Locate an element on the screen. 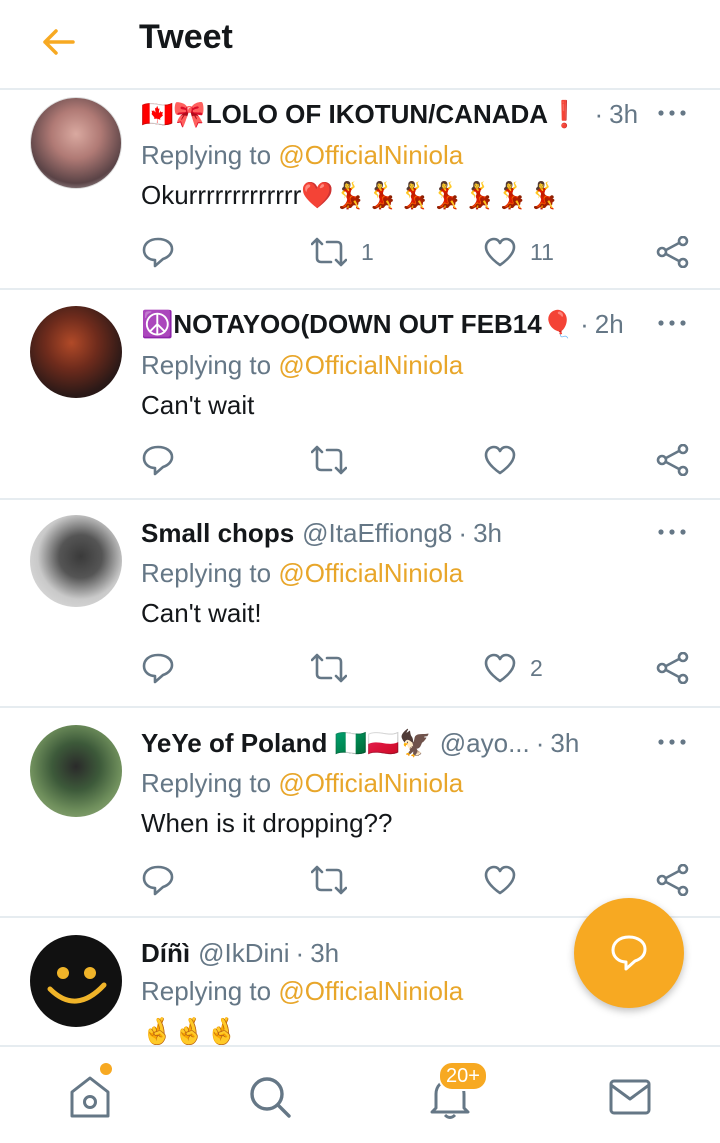 The image size is (720, 1143). arrow-left-icon is located at coordinates (59, 42).